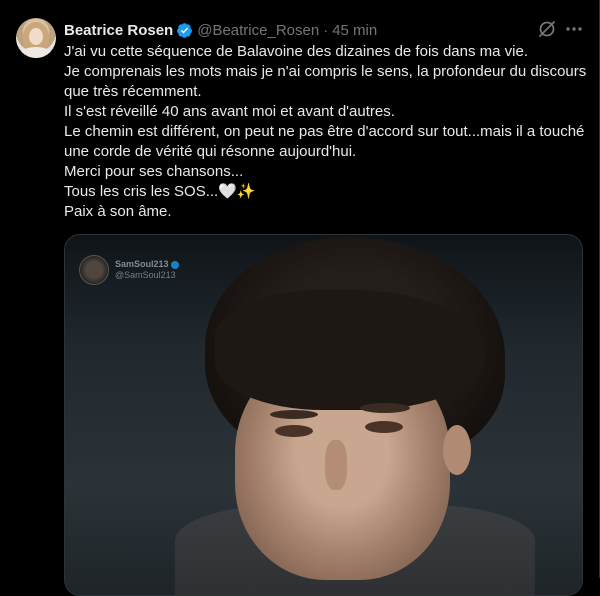 This screenshot has height=596, width=600. What do you see at coordinates (118, 30) in the screenshot?
I see `display-name: Beatrice Rosen` at bounding box center [118, 30].